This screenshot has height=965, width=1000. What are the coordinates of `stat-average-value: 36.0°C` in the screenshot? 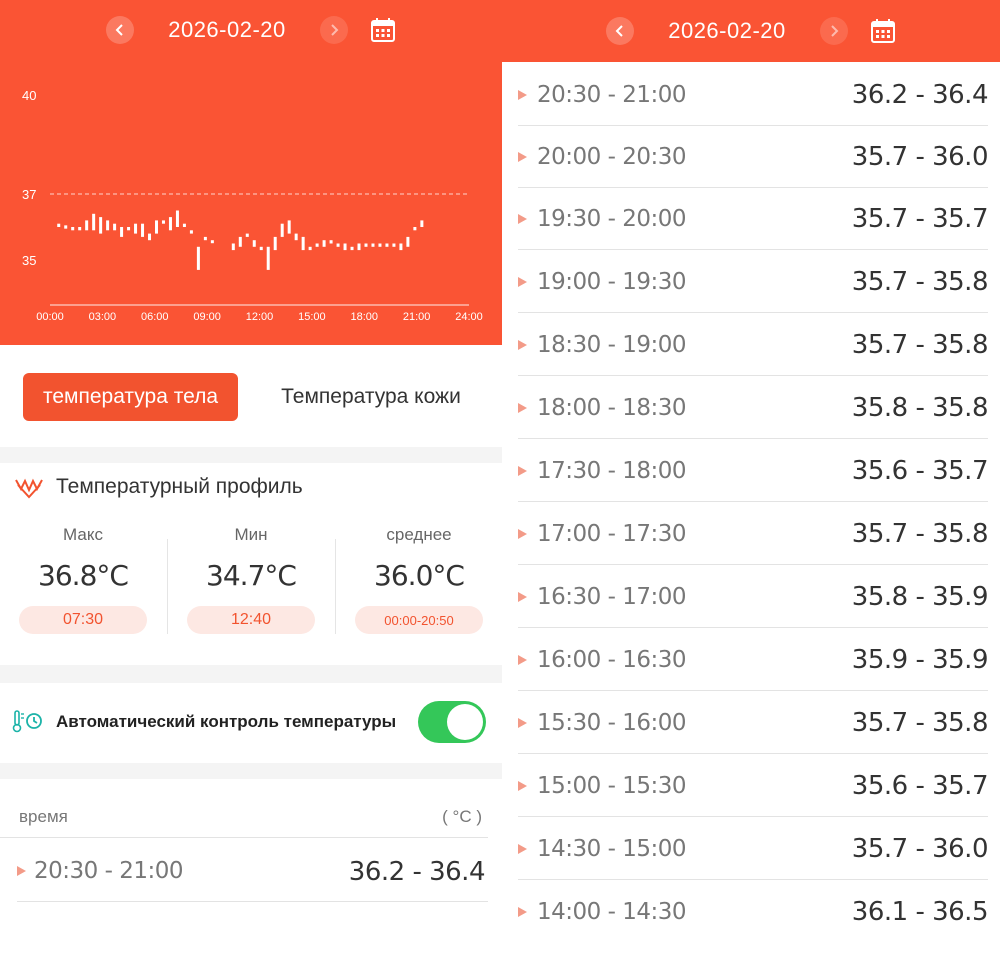 It's located at (419, 575).